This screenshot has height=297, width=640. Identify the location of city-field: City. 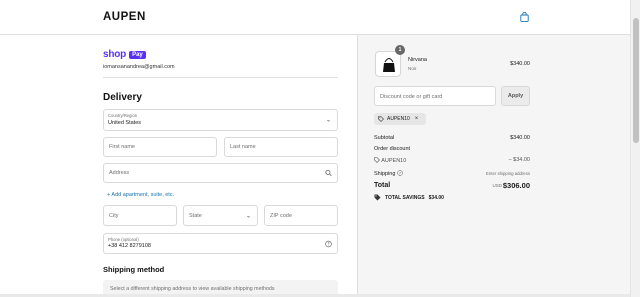
(140, 215).